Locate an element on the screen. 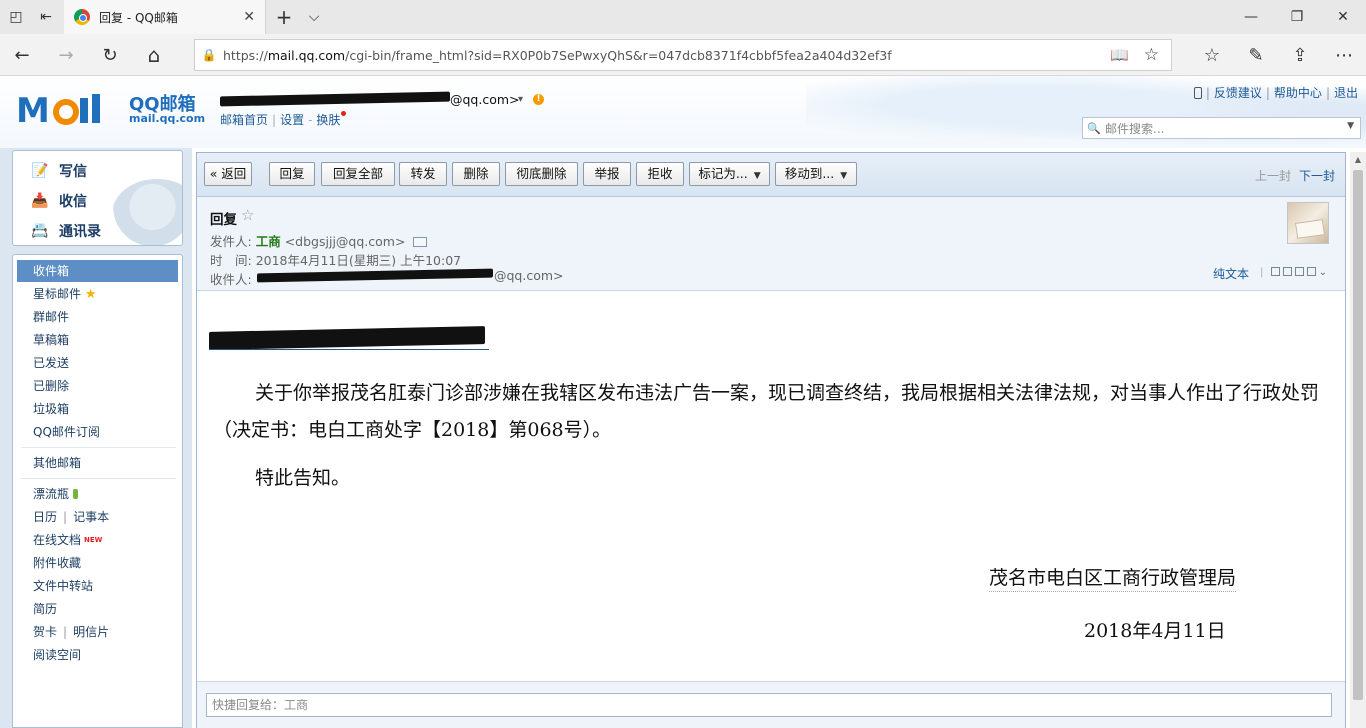  top-links: | 反馈建议 | 帮助中心 | 退出 is located at coordinates (1275, 92).